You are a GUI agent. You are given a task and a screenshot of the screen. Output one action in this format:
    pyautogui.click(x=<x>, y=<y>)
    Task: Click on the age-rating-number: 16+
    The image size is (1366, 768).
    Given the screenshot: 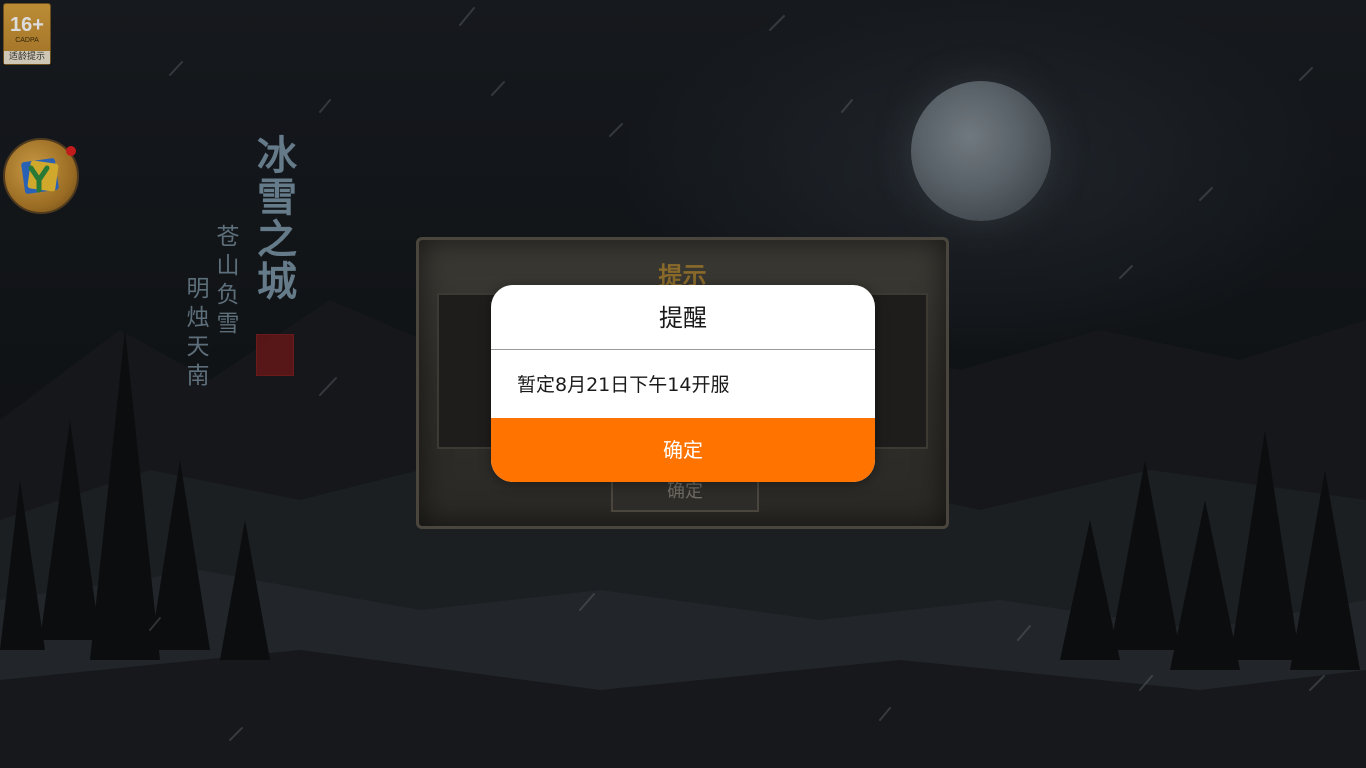 What is the action you would take?
    pyautogui.click(x=27, y=25)
    